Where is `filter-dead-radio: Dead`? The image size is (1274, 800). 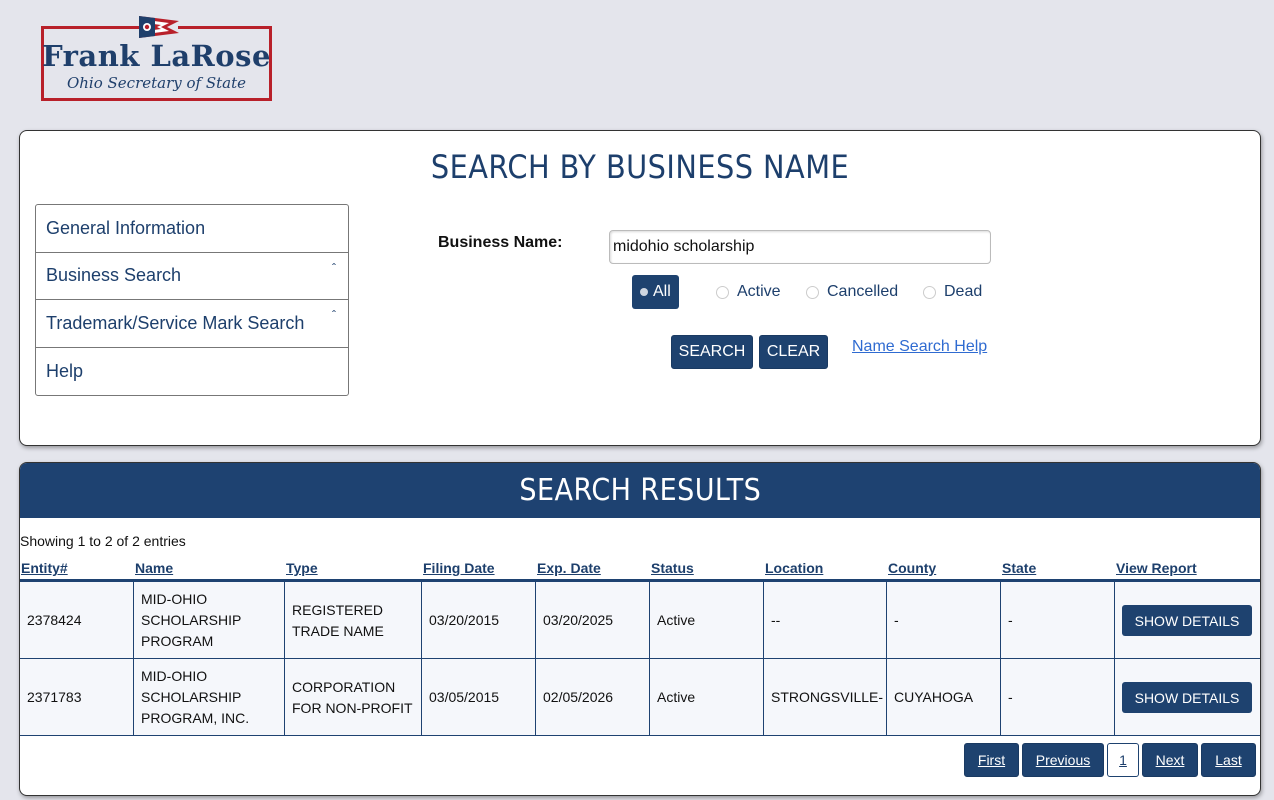 filter-dead-radio: Dead is located at coordinates (952, 292).